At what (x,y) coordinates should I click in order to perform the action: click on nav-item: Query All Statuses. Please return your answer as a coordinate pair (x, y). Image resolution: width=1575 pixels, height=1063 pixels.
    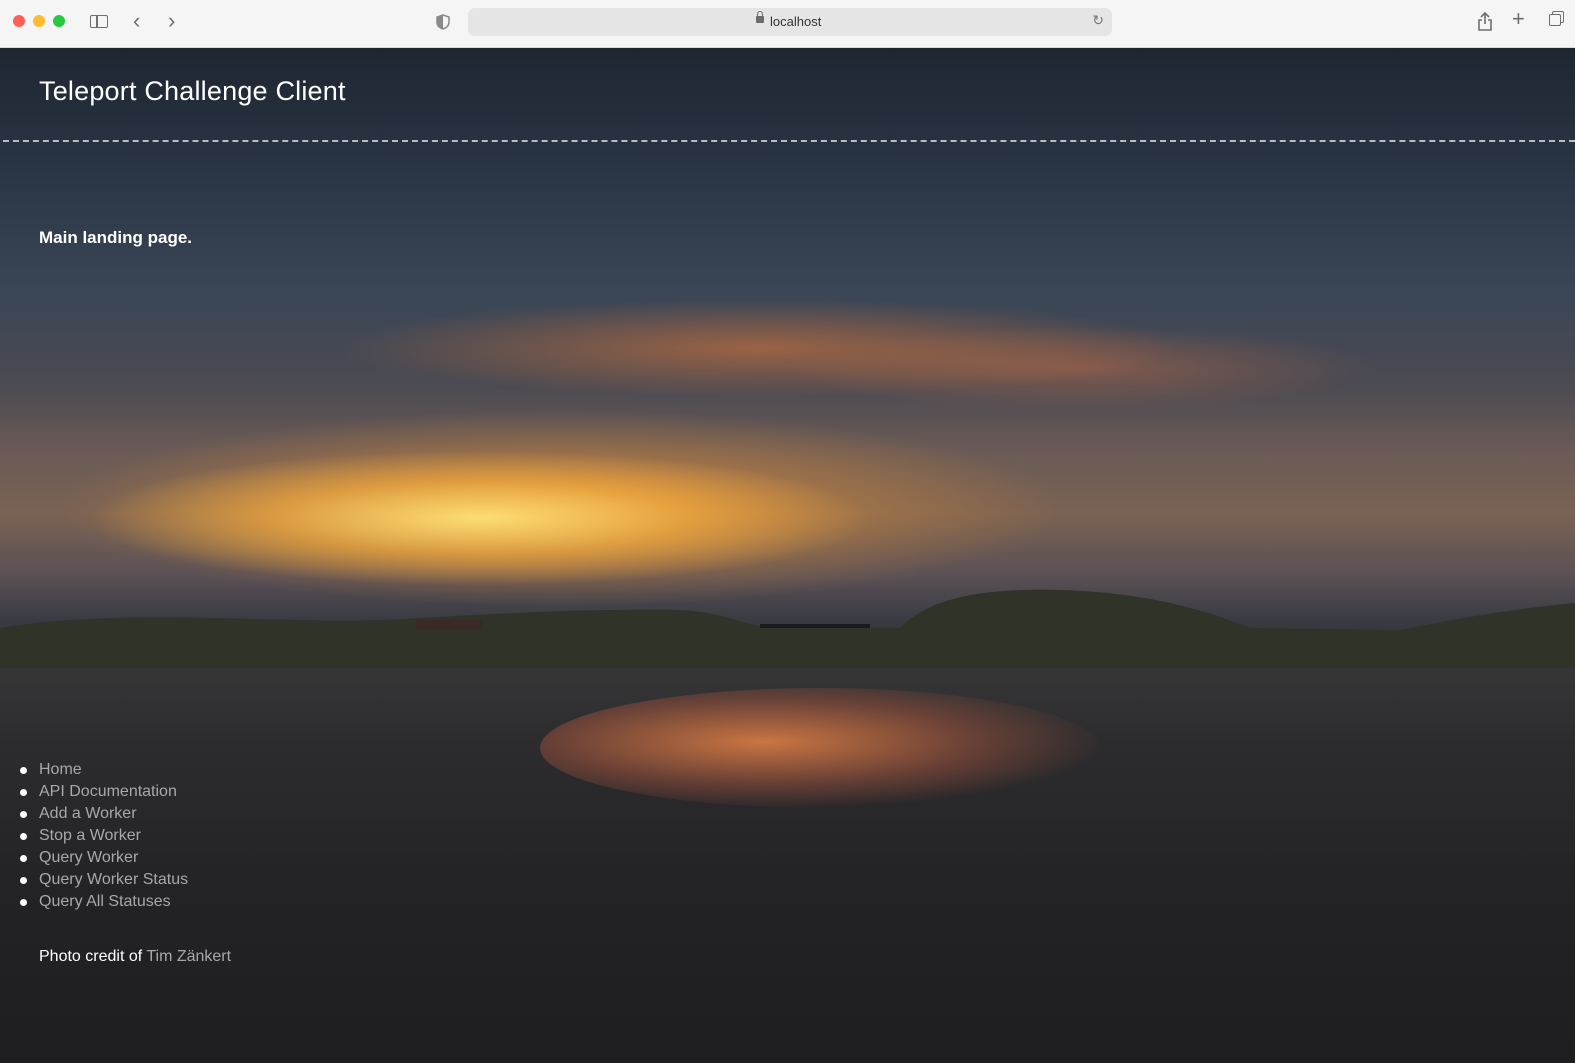
    Looking at the image, I should click on (103, 902).